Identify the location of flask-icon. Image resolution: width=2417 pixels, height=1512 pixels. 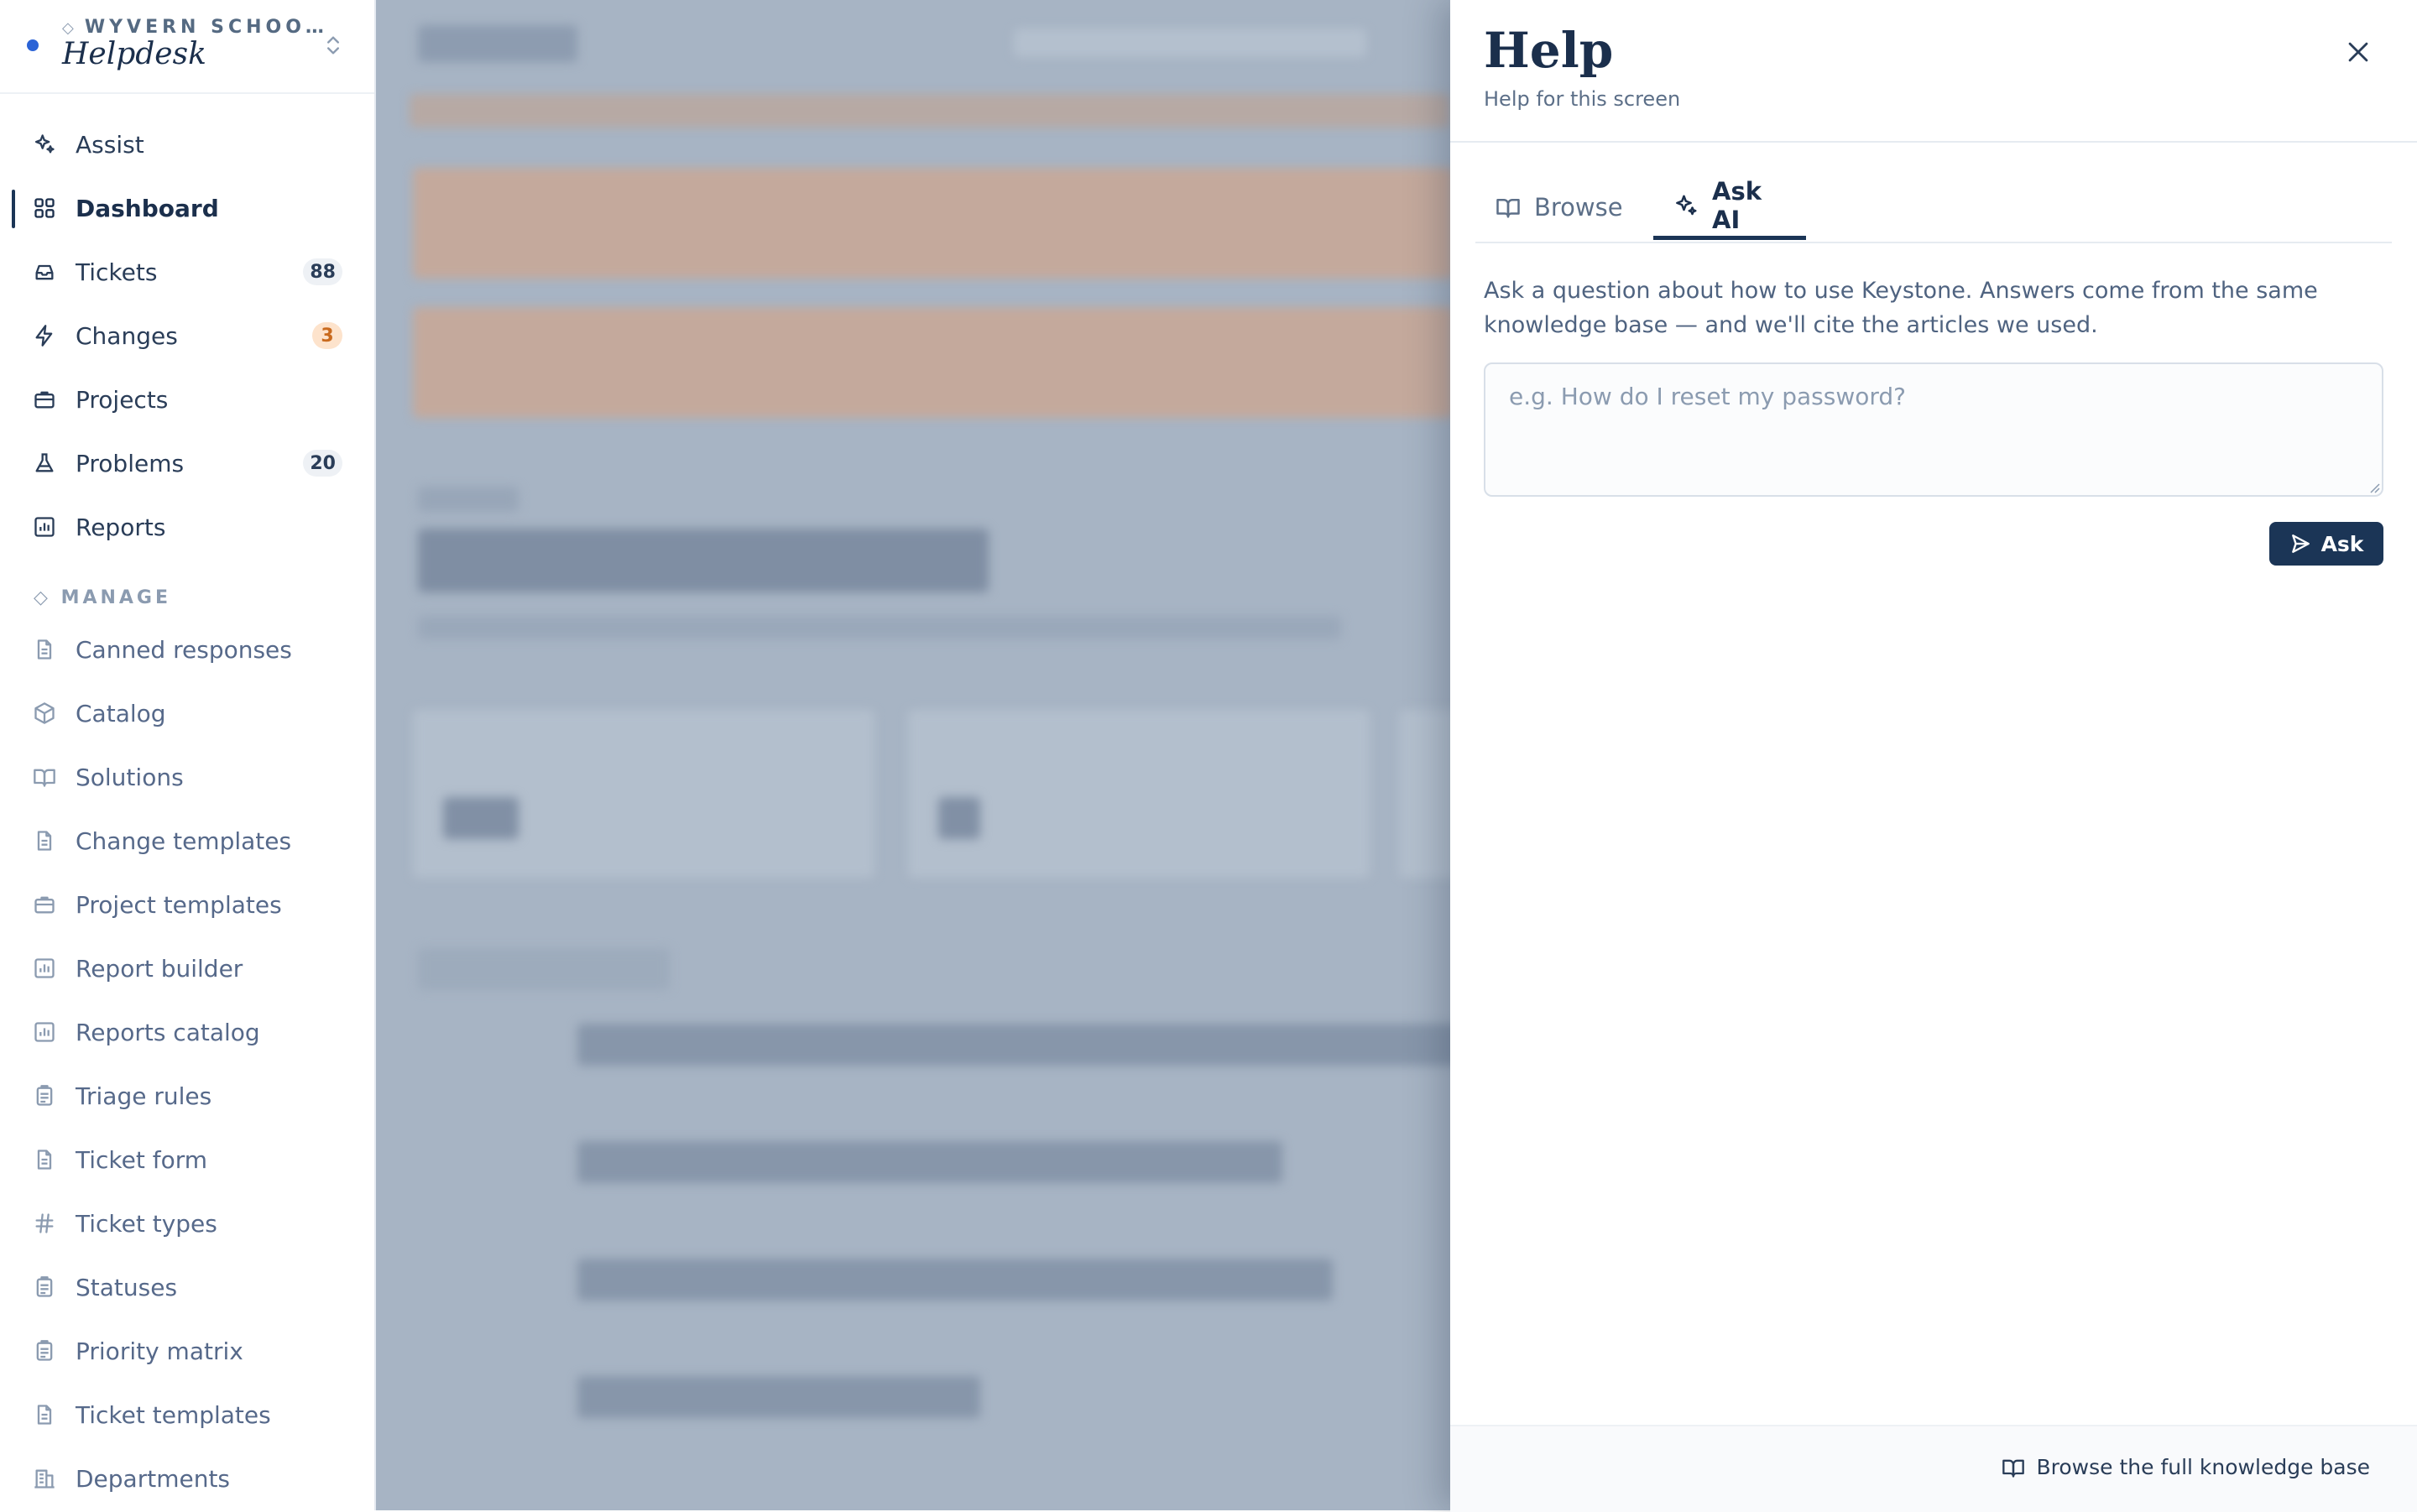
(44, 463).